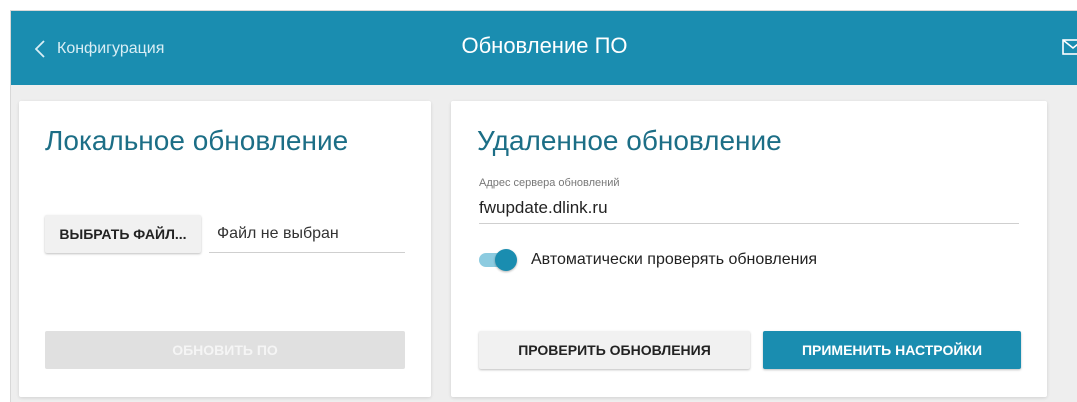 This screenshot has width=1077, height=402. Describe the element at coordinates (549, 183) in the screenshot. I see `server-address-label: Адрес сервера обновлений` at that location.